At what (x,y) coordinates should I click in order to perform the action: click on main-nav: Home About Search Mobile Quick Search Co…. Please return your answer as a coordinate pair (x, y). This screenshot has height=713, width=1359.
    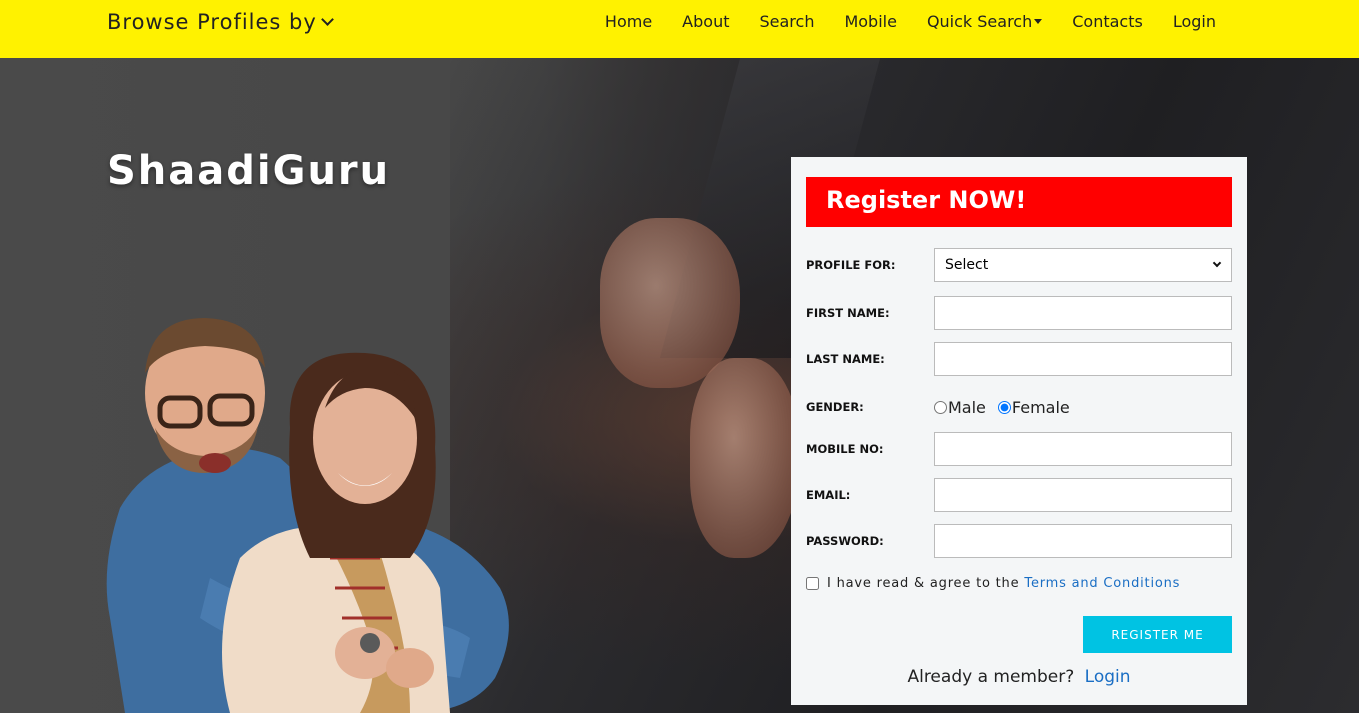
    Looking at the image, I should click on (895, 21).